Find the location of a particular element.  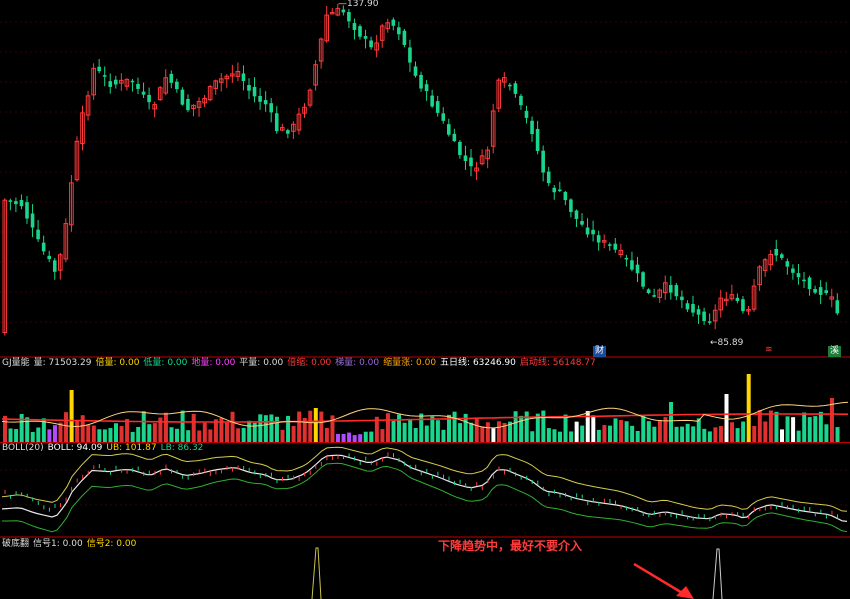

flag-marker: ≋ is located at coordinates (769, 350).